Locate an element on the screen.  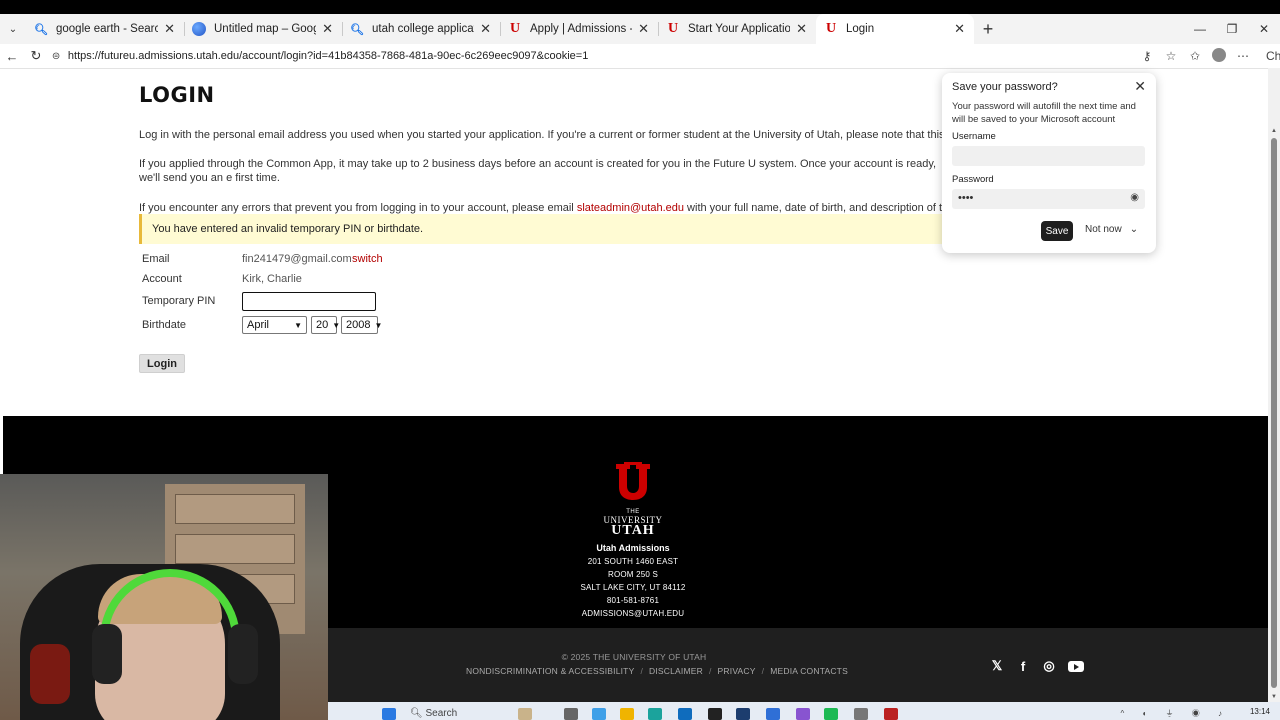
webcam-headset-earcup is located at coordinates (243, 654).